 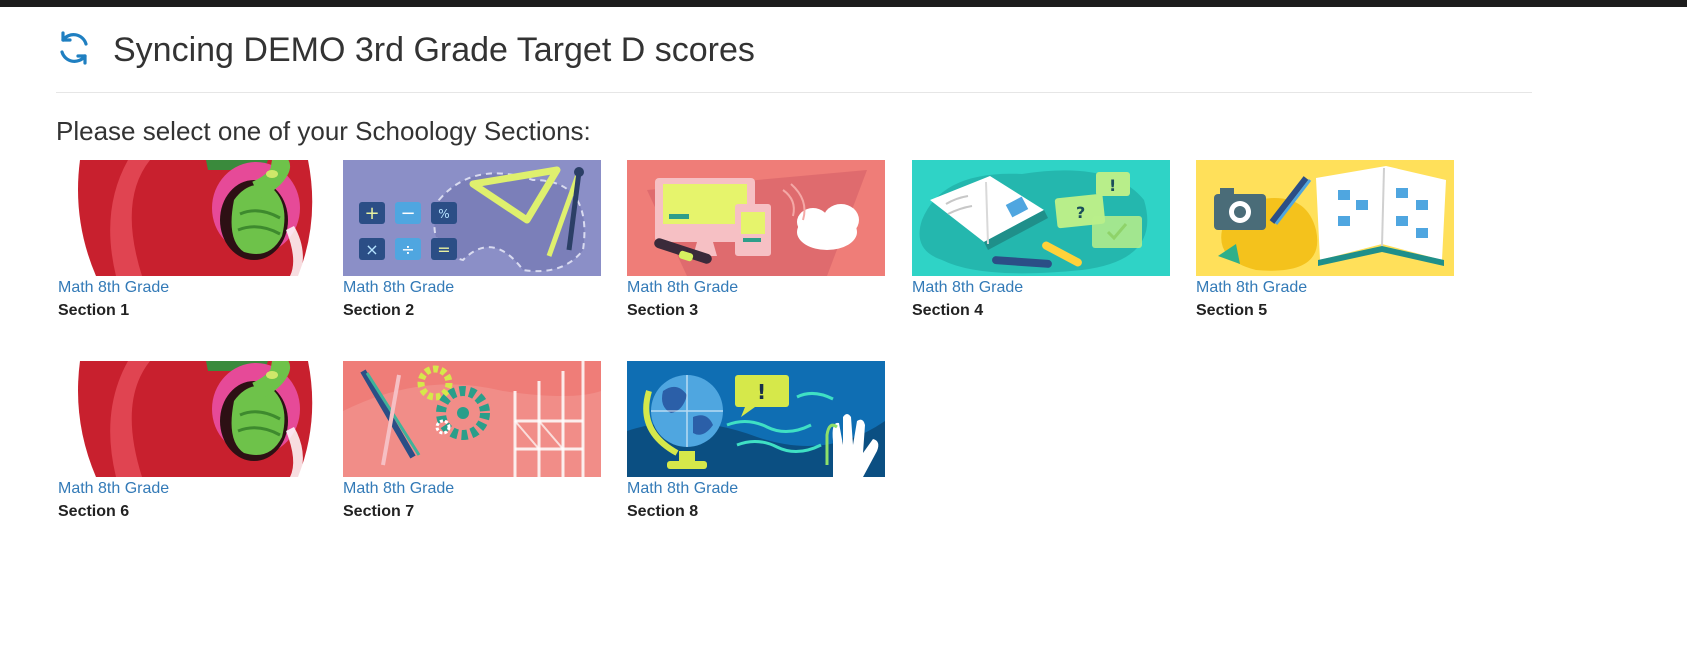 I want to click on section-label: Section 3, so click(x=663, y=310).